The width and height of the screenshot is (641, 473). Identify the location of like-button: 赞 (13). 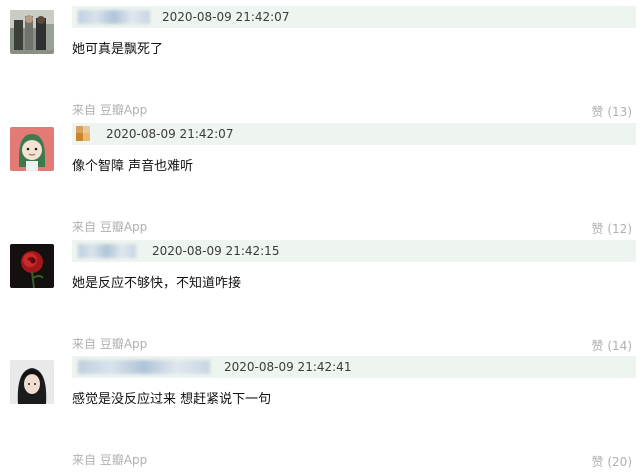
(612, 112).